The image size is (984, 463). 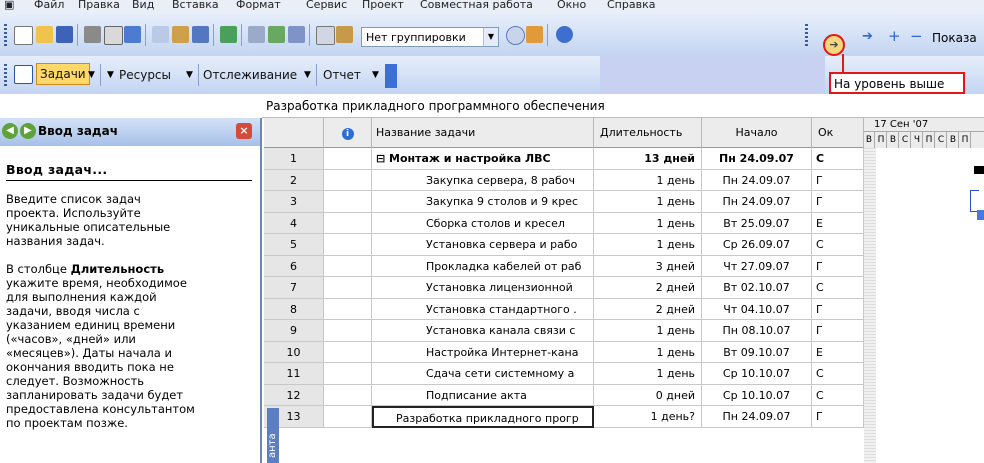 What do you see at coordinates (757, 288) in the screenshot?
I see `task-start-cell: Вт 02.10.07` at bounding box center [757, 288].